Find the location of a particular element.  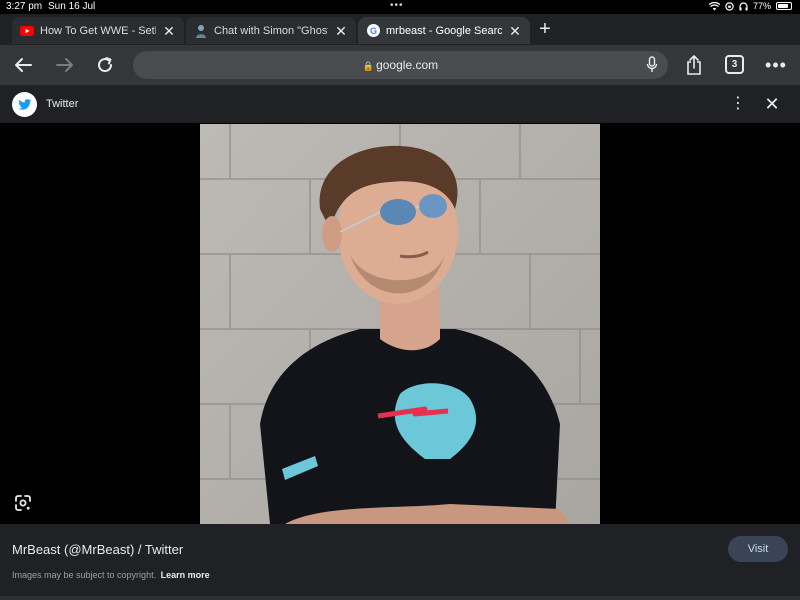

back-arrow-icon is located at coordinates (23, 65).